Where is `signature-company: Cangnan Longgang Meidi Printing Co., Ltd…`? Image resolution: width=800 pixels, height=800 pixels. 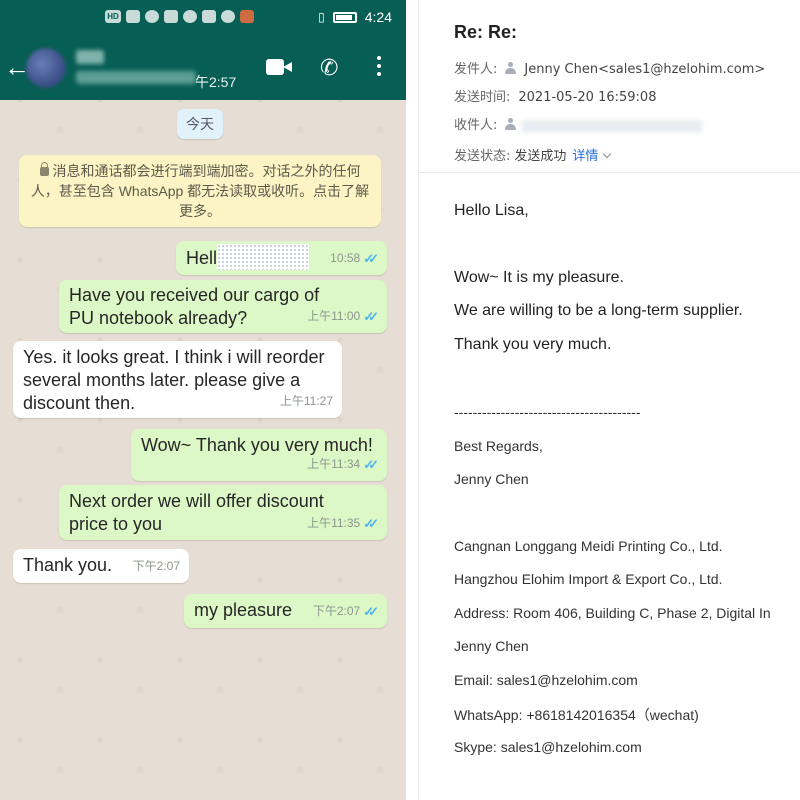
signature-company: Cangnan Longgang Meidi Printing Co., Ltd… is located at coordinates (588, 546).